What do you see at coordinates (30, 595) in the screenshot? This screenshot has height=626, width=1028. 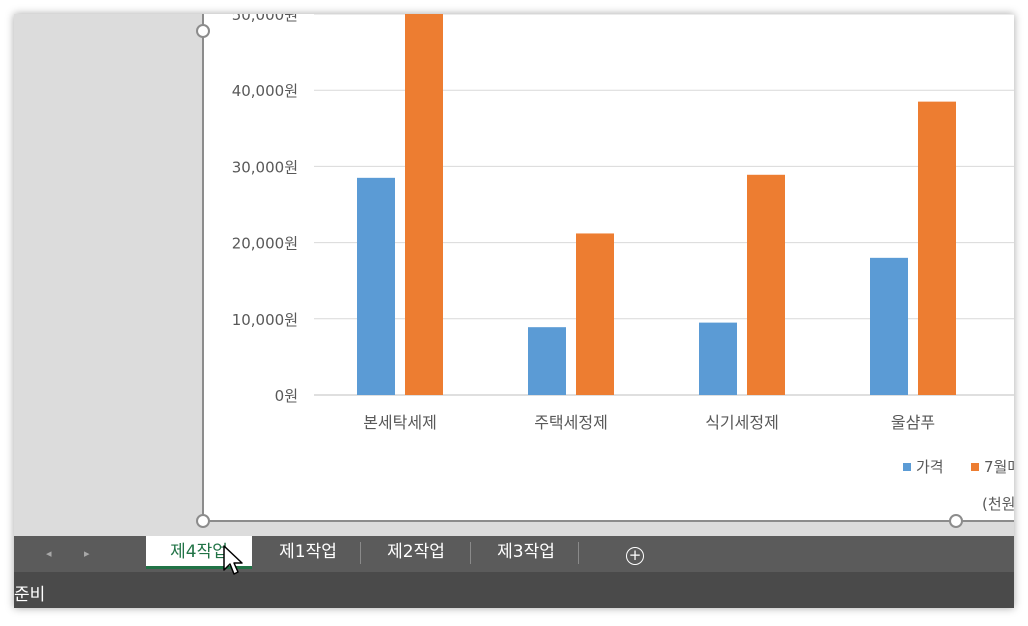 I see `status-ready-text: 준비` at bounding box center [30, 595].